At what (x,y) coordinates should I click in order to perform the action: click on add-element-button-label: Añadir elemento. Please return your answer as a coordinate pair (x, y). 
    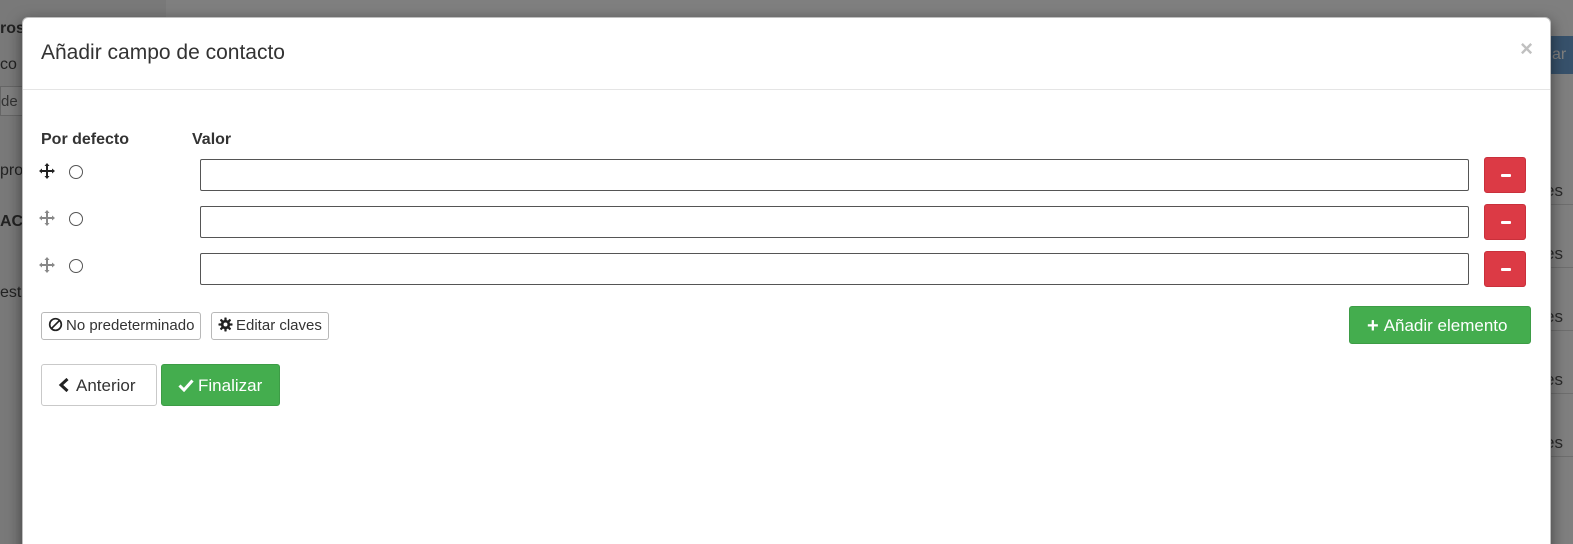
    Looking at the image, I should click on (1445, 325).